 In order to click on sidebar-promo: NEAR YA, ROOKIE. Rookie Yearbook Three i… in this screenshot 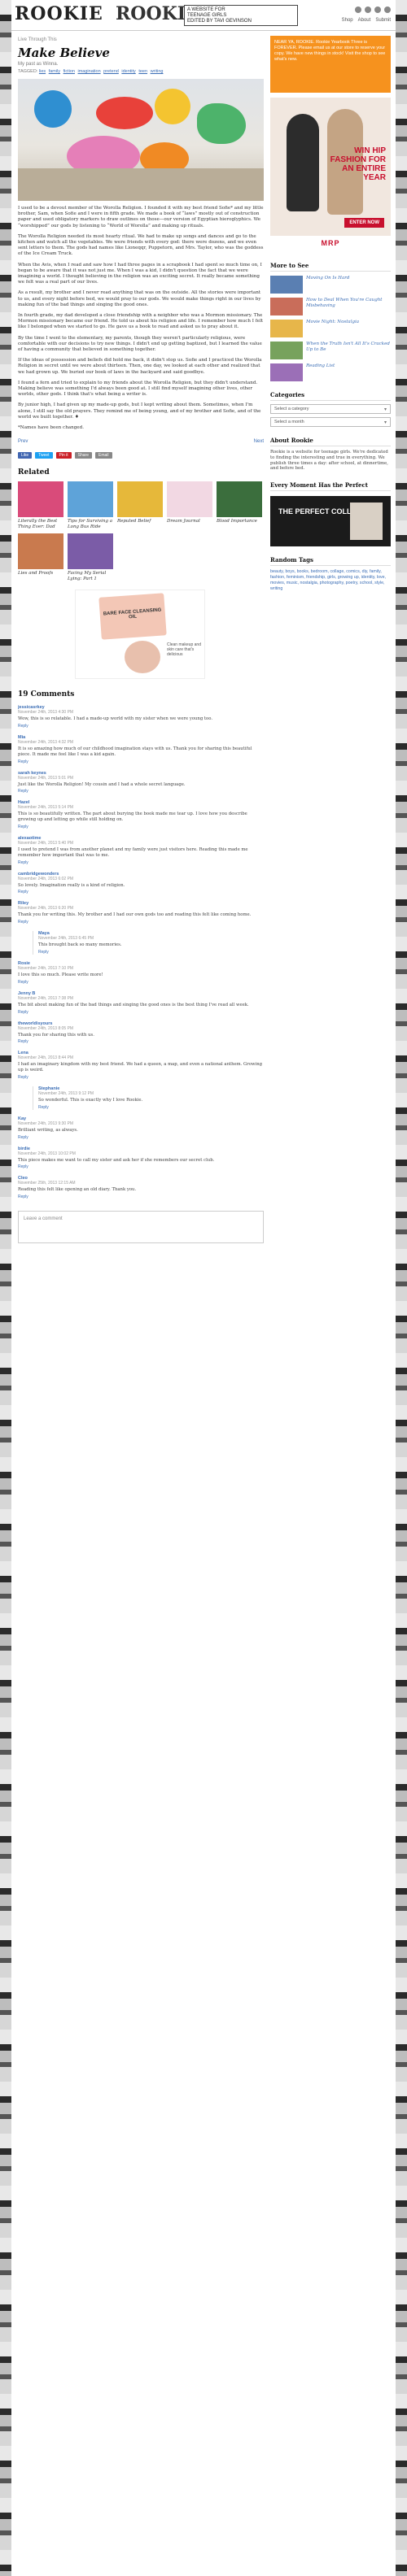, I will do `click(330, 64)`.